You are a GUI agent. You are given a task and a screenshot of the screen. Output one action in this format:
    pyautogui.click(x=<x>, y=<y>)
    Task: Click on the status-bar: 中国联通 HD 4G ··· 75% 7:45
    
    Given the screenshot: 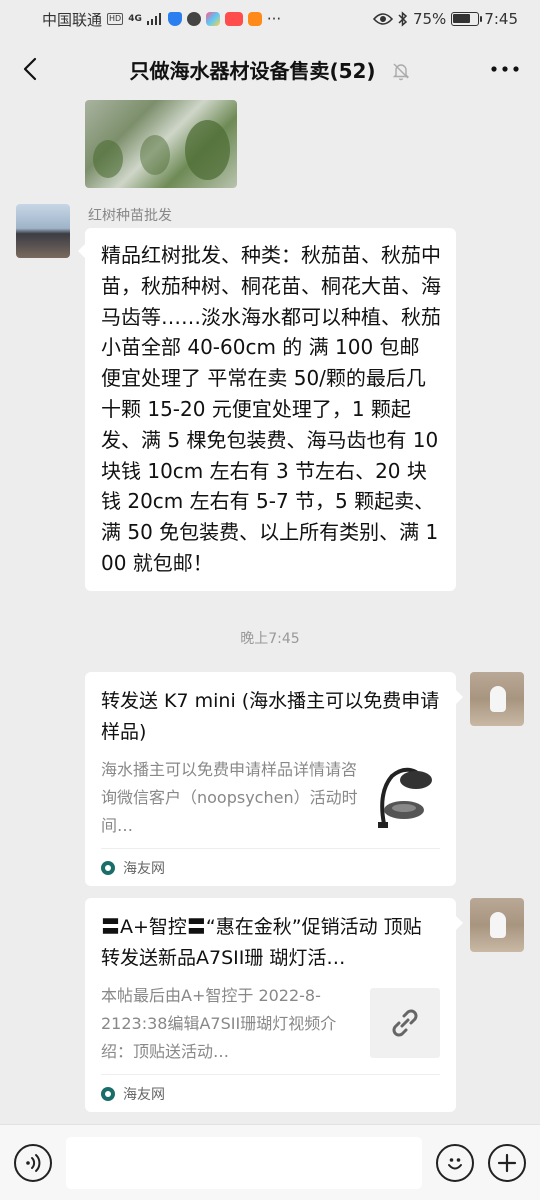 What is the action you would take?
    pyautogui.click(x=270, y=19)
    